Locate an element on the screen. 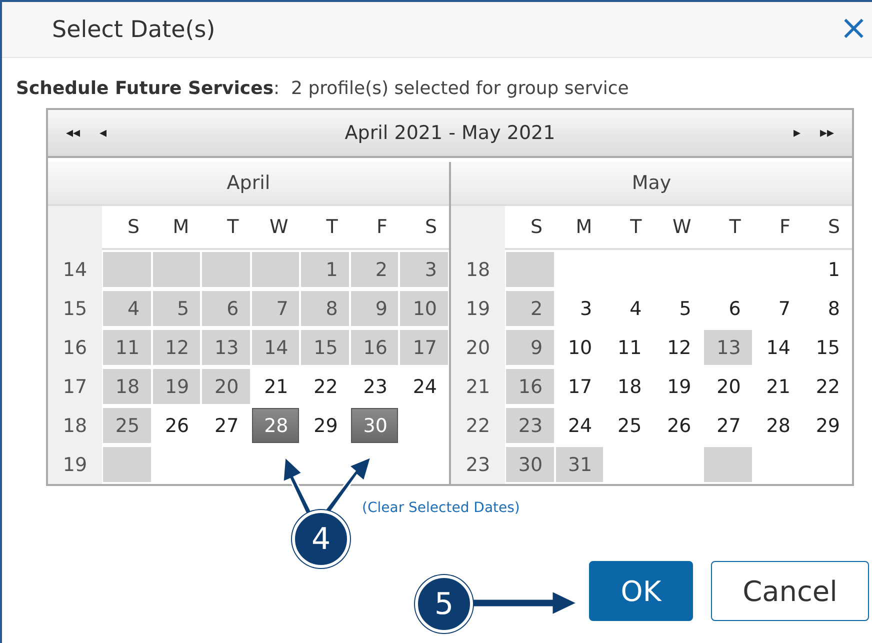 This screenshot has height=643, width=872. clear-selected-dates-link: (Clear Selected Dates) is located at coordinates (441, 508).